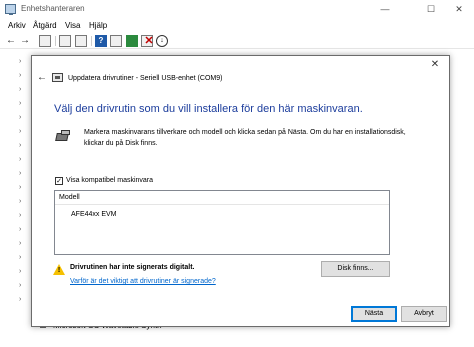 The image size is (474, 347). Describe the element at coordinates (222, 198) in the screenshot. I see `model-list-header: Modell` at that location.